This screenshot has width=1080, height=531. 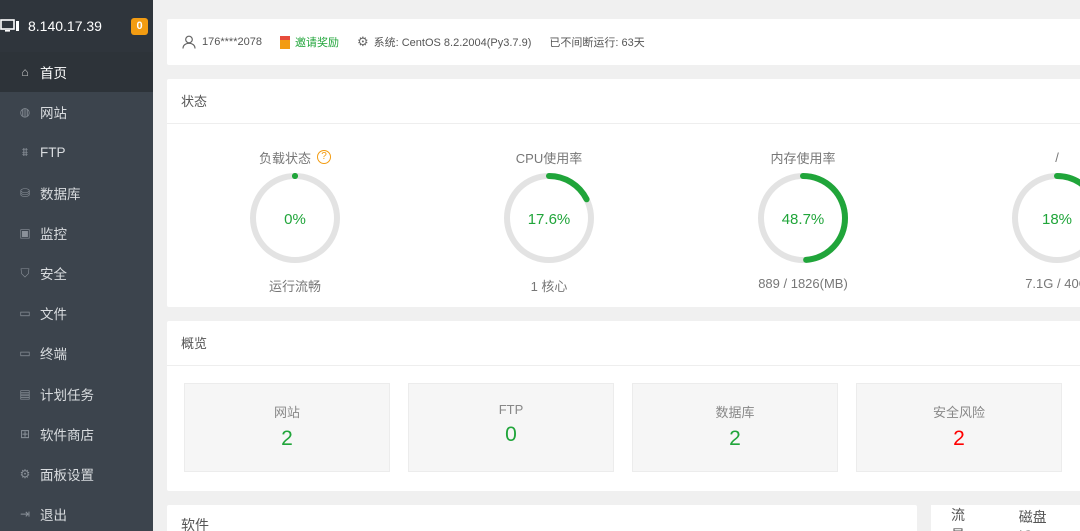 I want to click on uptime-label: 已不间断运行: 63天, so click(x=597, y=43).